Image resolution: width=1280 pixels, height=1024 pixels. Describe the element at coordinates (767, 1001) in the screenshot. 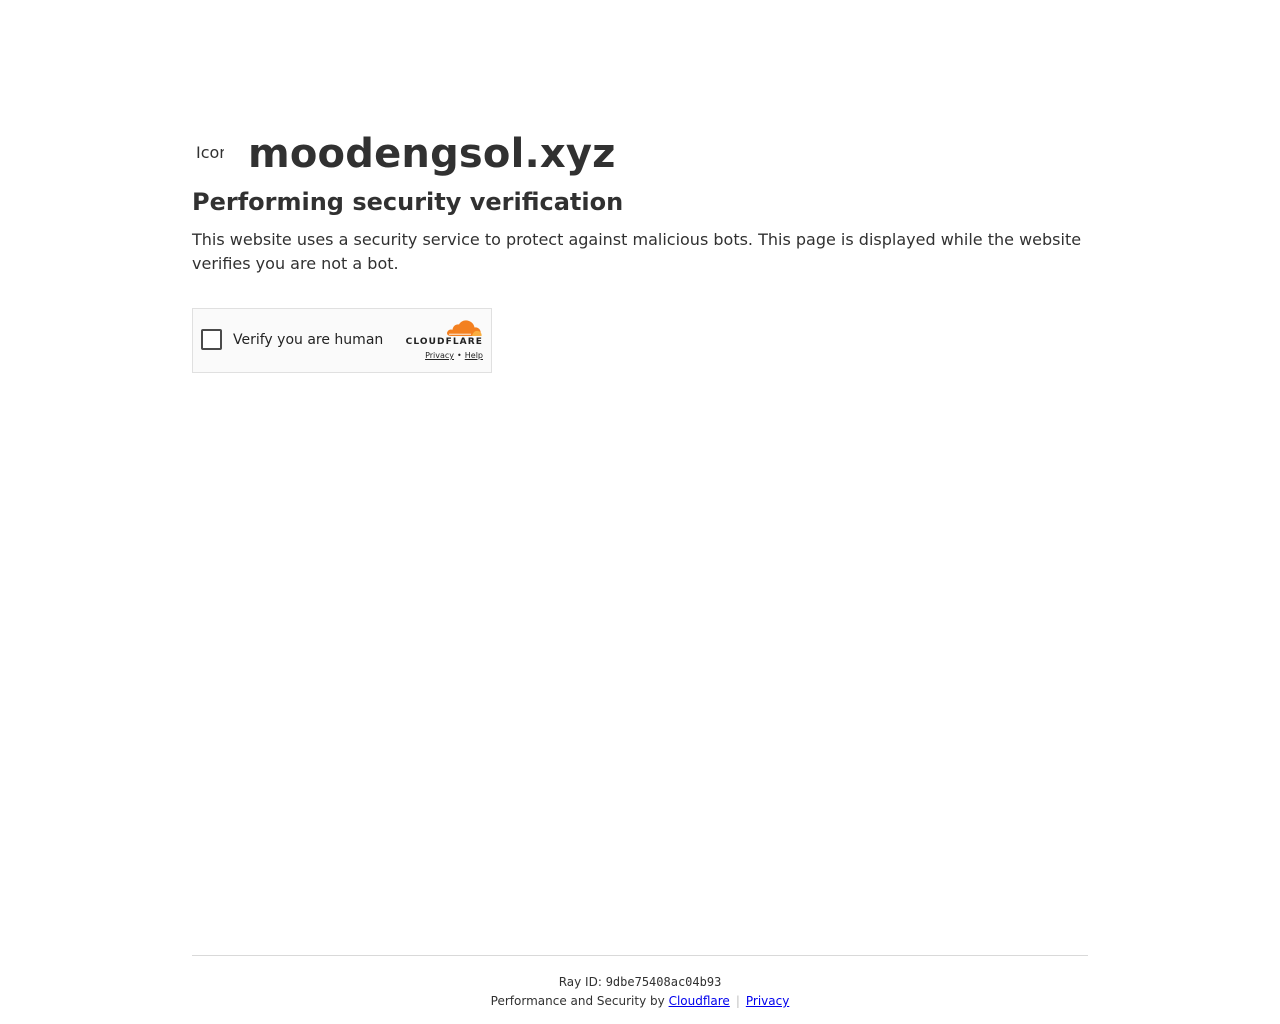

I see `footer-privacy-link: Privacy` at that location.